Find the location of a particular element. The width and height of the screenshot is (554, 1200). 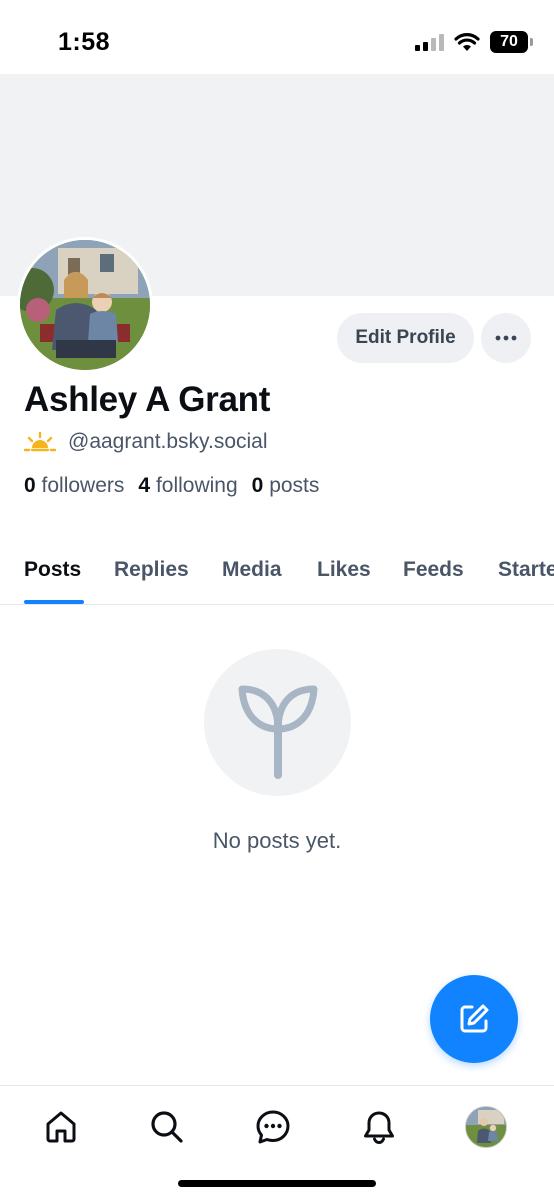

compose-post-button is located at coordinates (474, 1019).